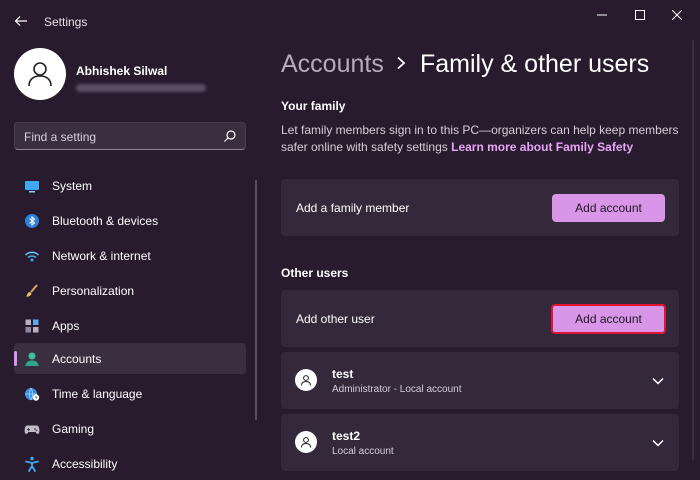  I want to click on sidebar-item-label: Accessibility, so click(85, 464).